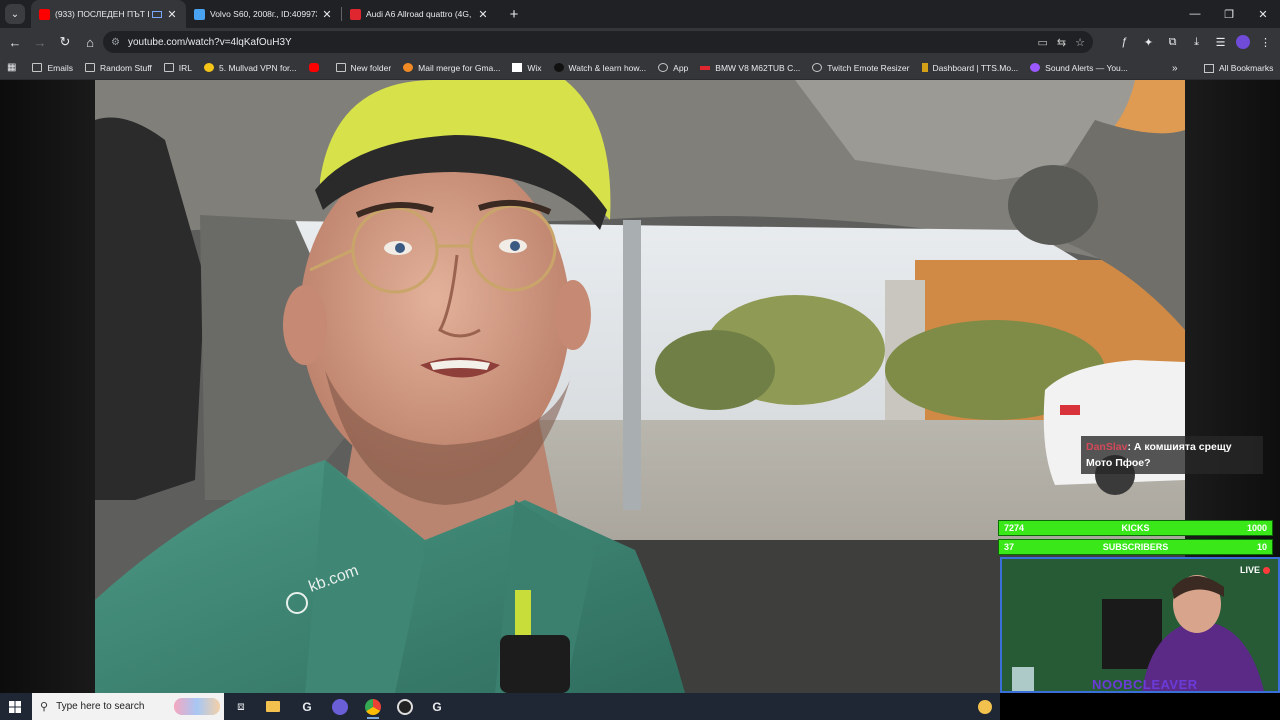 The height and width of the screenshot is (720, 1280). What do you see at coordinates (1080, 42) in the screenshot?
I see `bookmark-star-icon: ☆` at bounding box center [1080, 42].